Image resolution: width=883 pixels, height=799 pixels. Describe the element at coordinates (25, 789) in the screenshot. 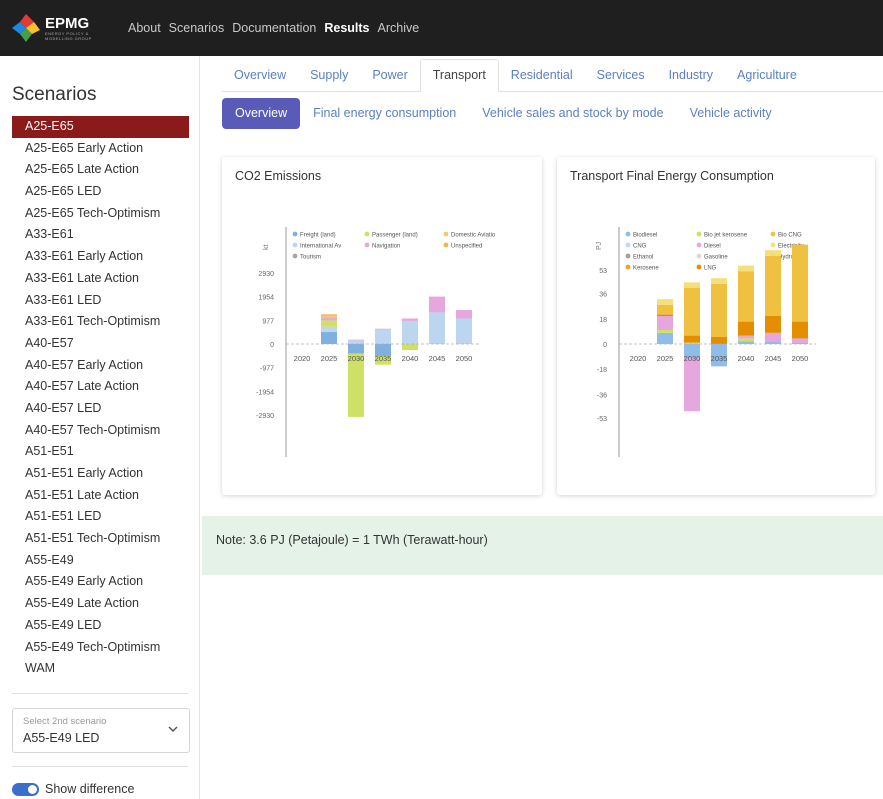

I see `show-difference-toggle` at that location.